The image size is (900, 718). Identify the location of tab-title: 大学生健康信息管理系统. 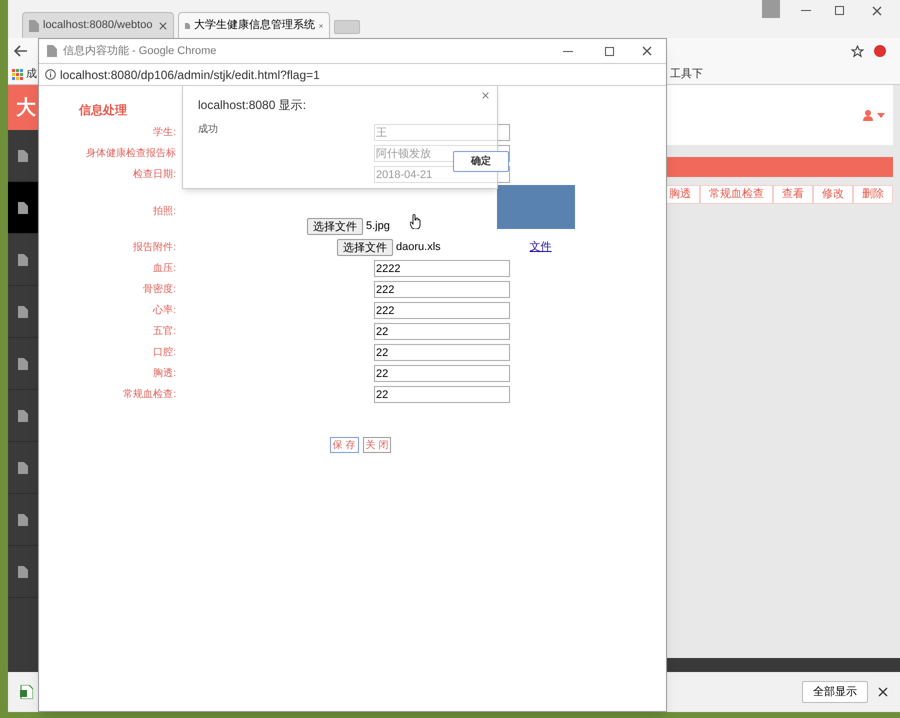
(254, 26).